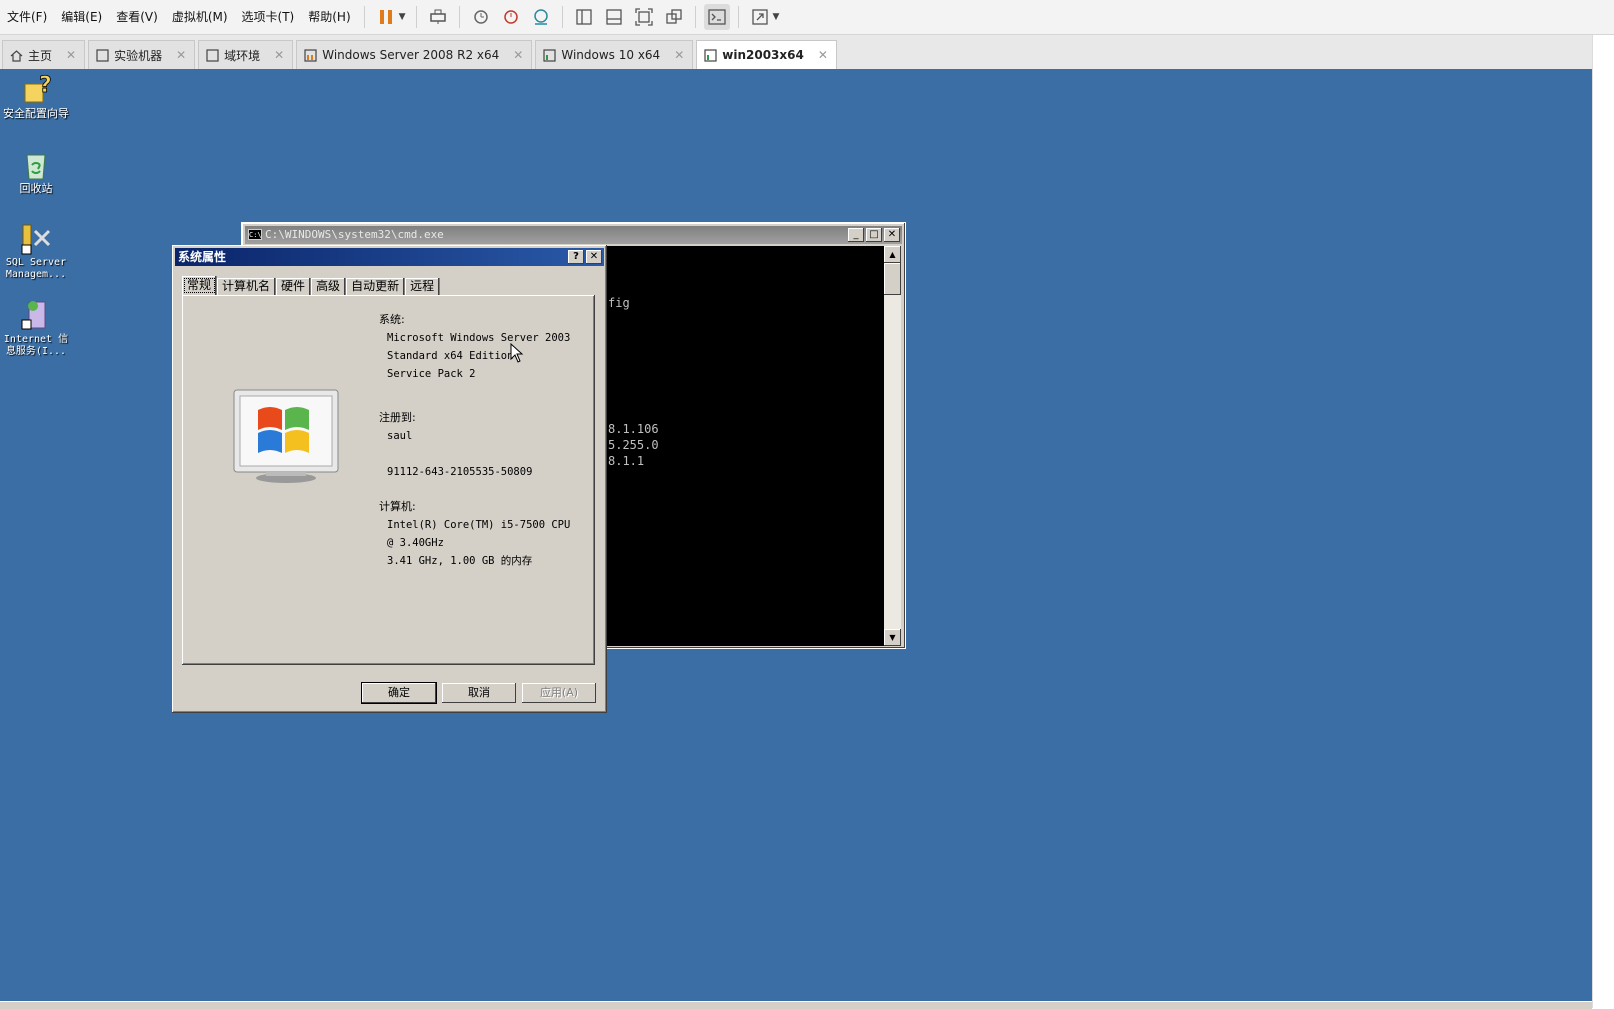 This screenshot has height=1009, width=1614. I want to click on fullscreen-icon, so click(644, 17).